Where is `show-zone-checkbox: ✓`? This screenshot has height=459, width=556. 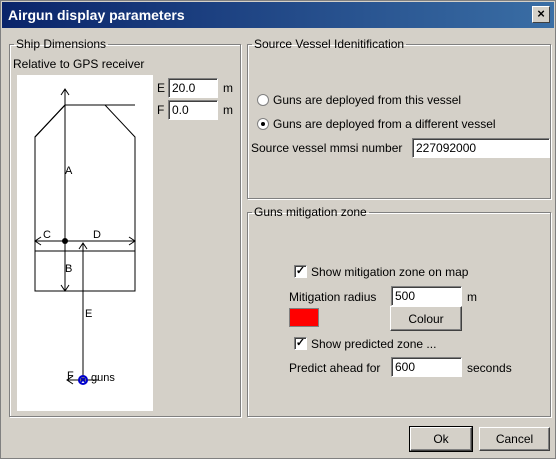 show-zone-checkbox: ✓ is located at coordinates (300, 271).